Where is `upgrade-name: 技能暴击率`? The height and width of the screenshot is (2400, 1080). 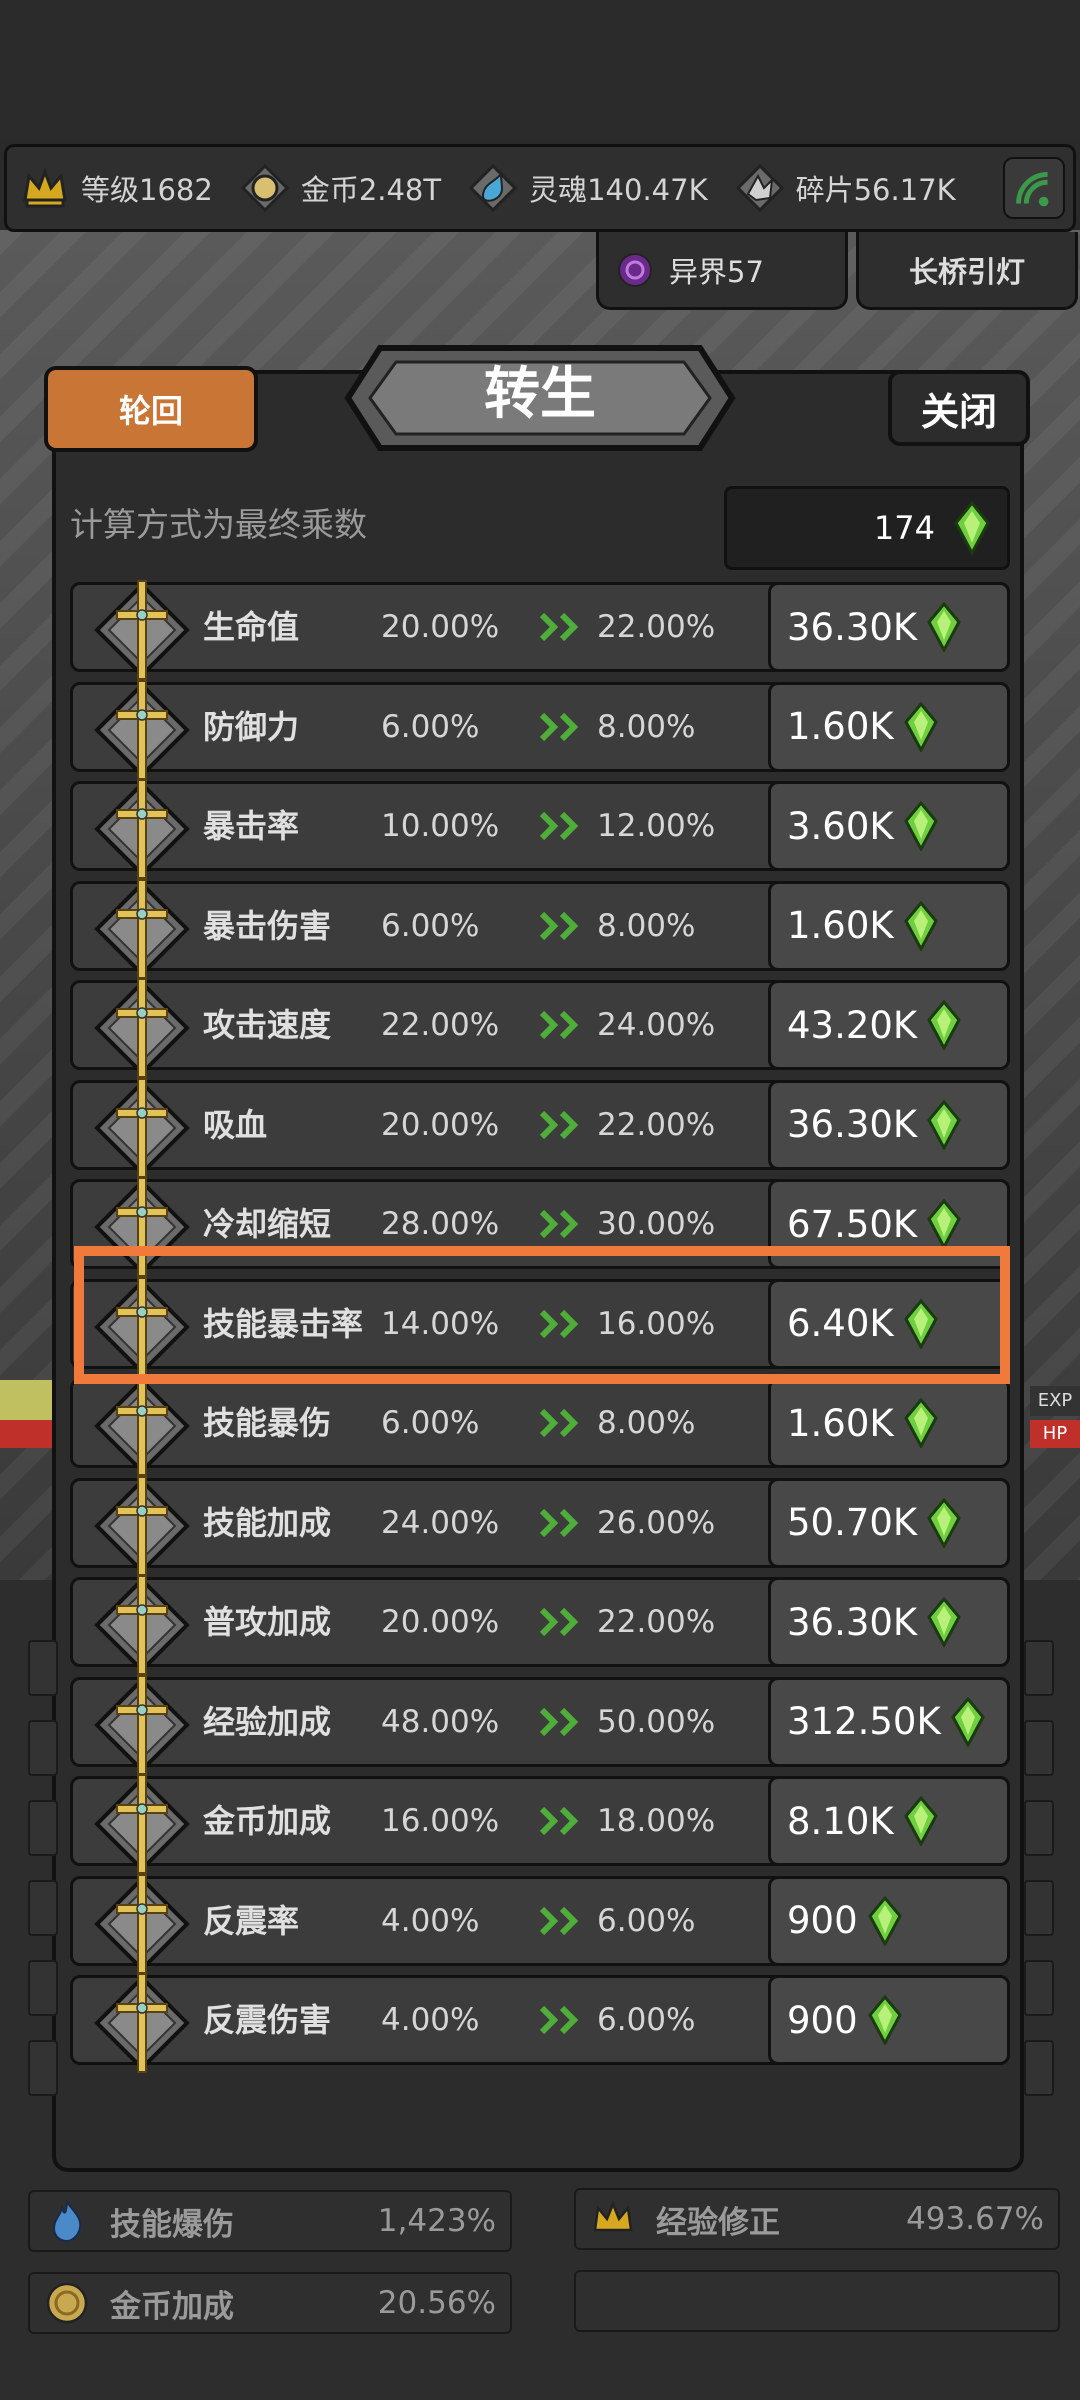
upgrade-name: 技能暴击率 is located at coordinates (283, 1323).